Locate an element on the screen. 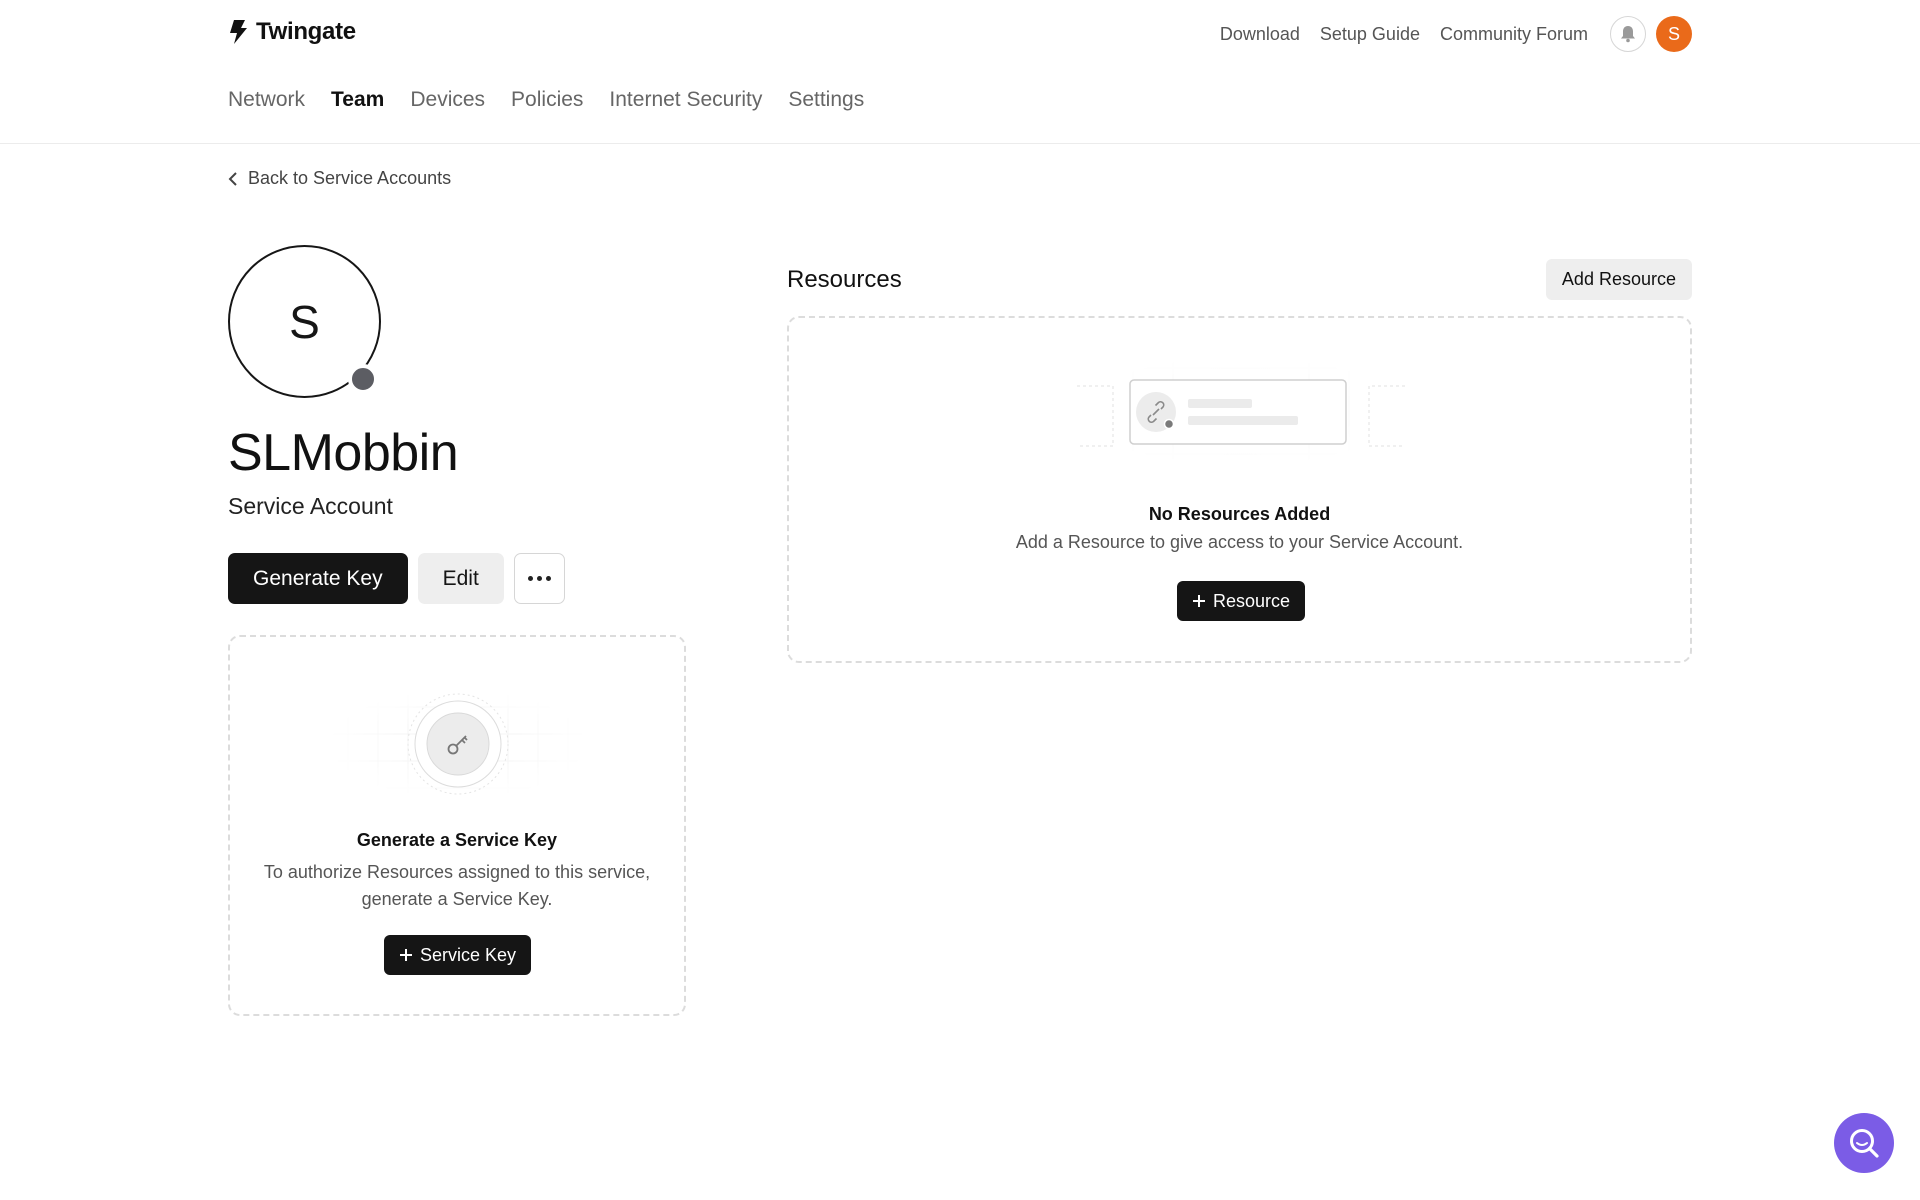 Image resolution: width=1920 pixels, height=1200 pixels. account-actions: Generate Key Edit is located at coordinates (396, 578).